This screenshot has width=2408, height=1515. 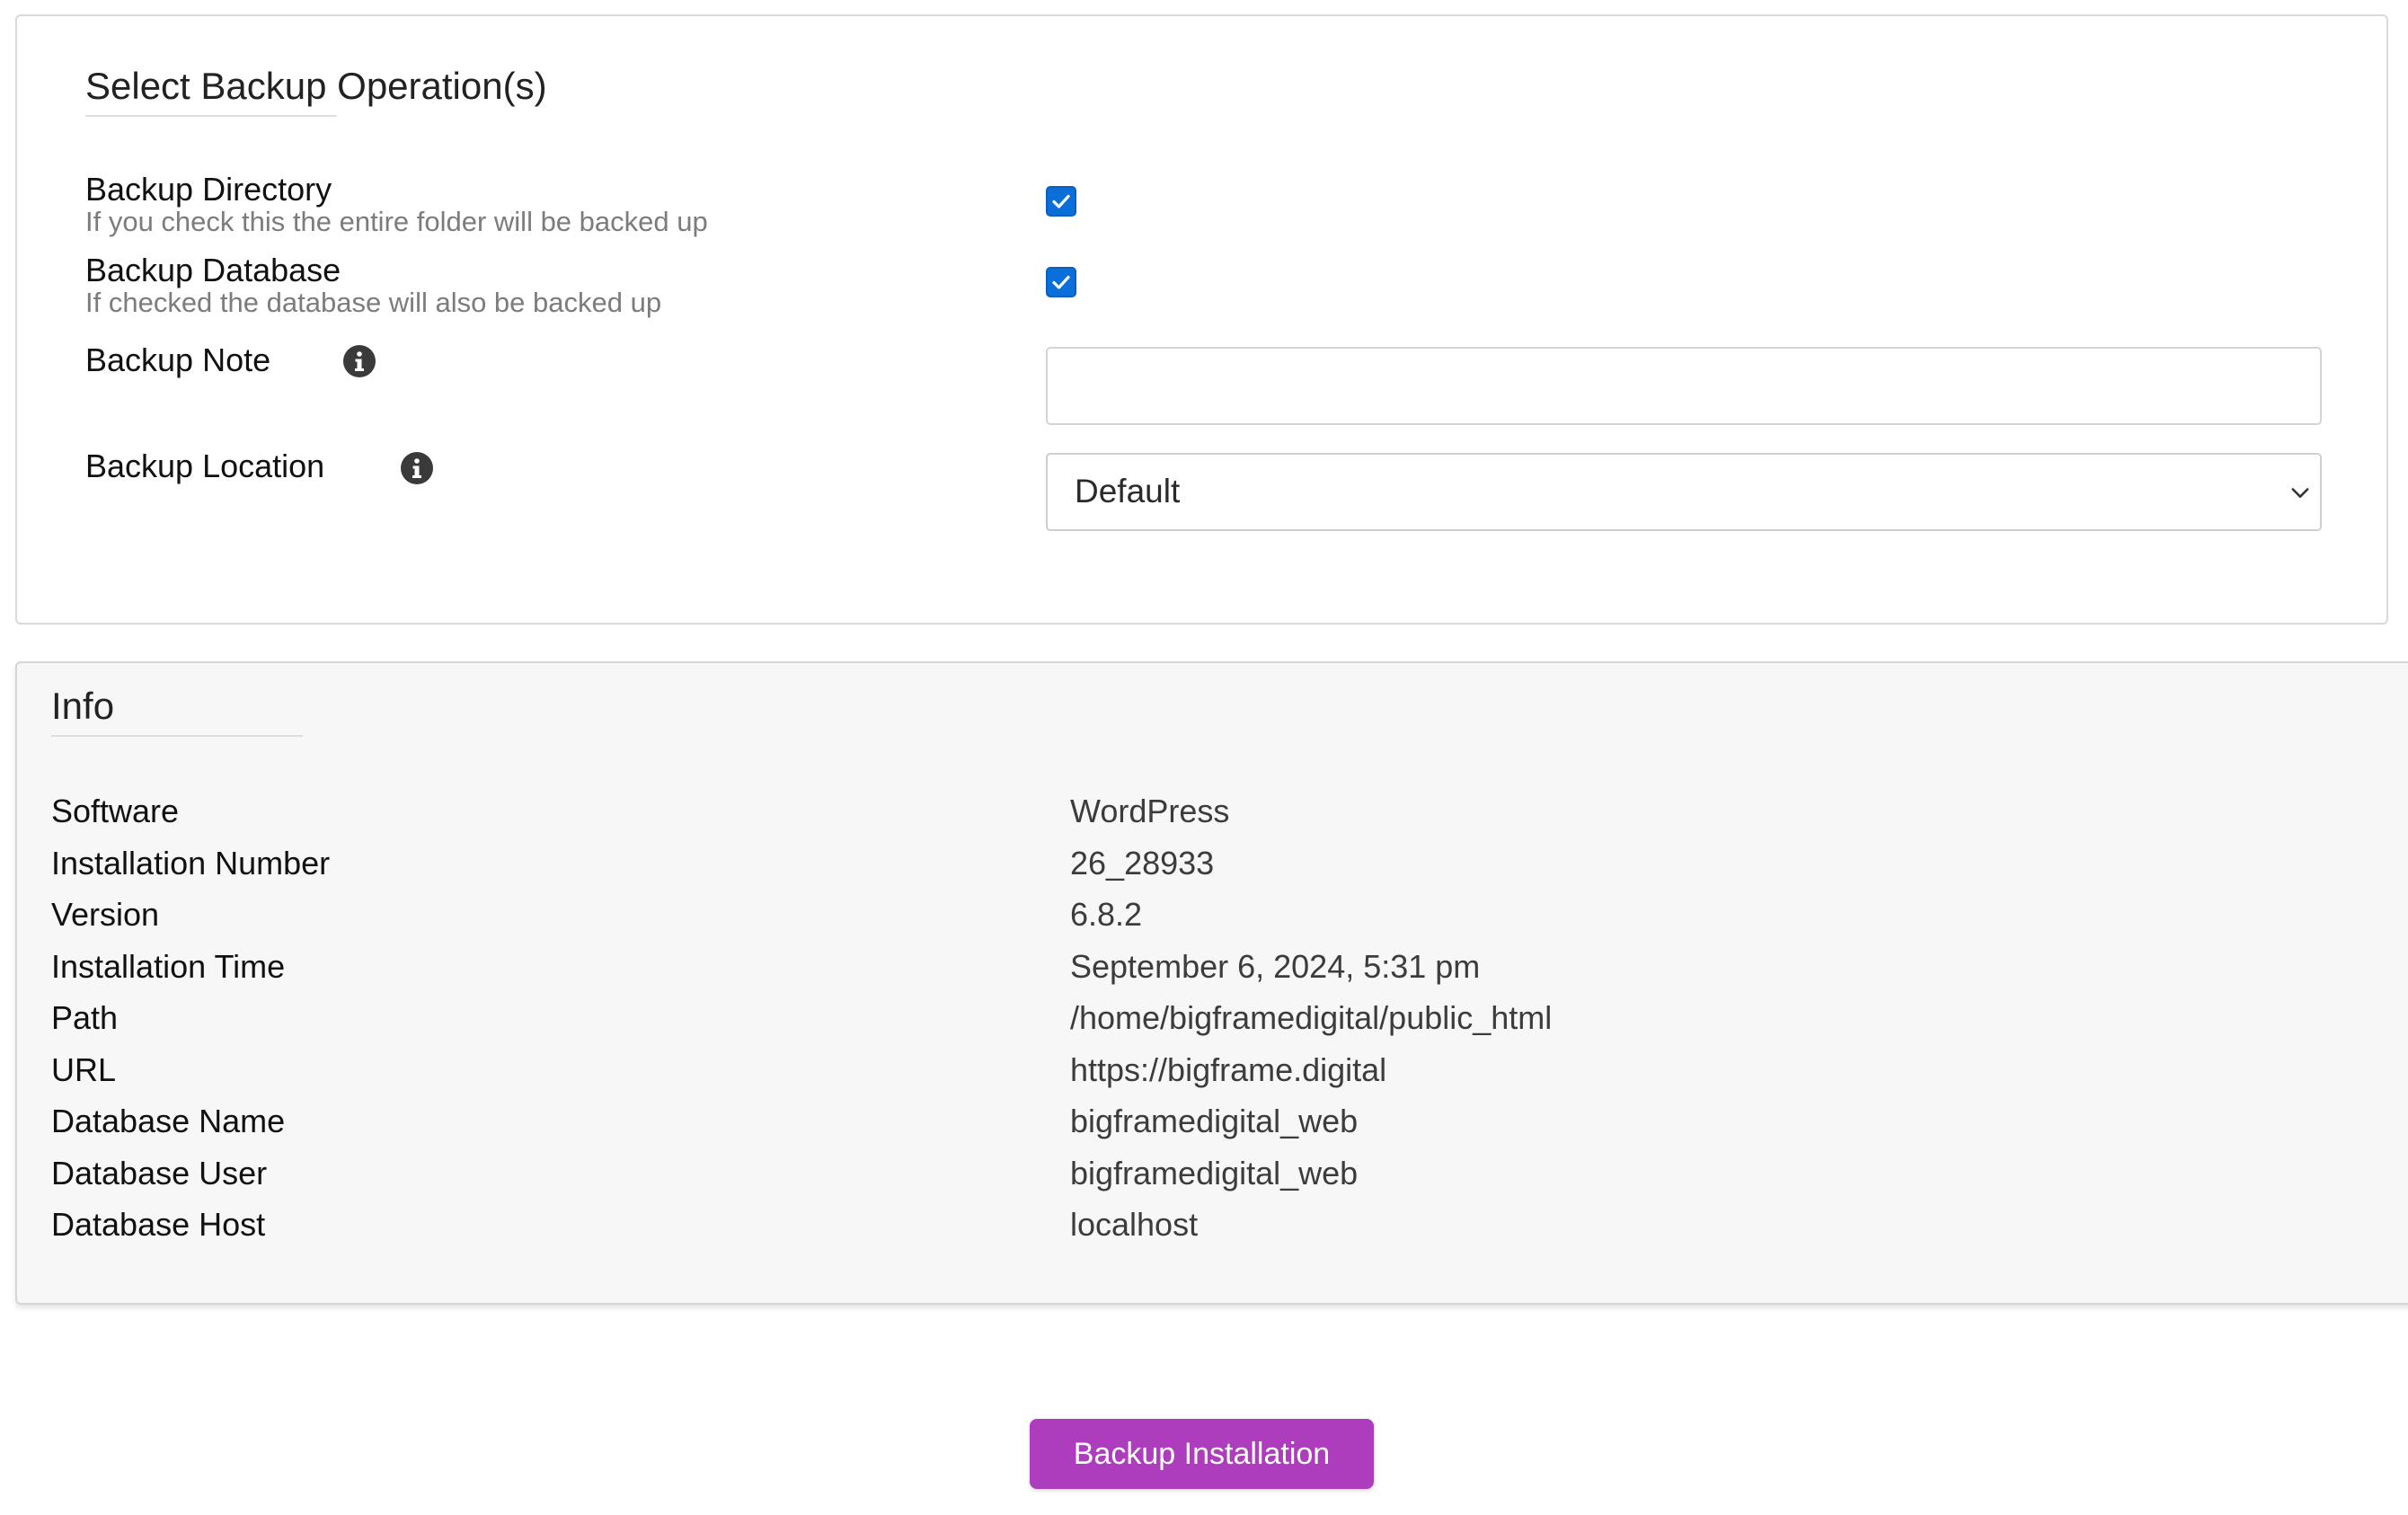 I want to click on backup-location-info-icon, so click(x=417, y=468).